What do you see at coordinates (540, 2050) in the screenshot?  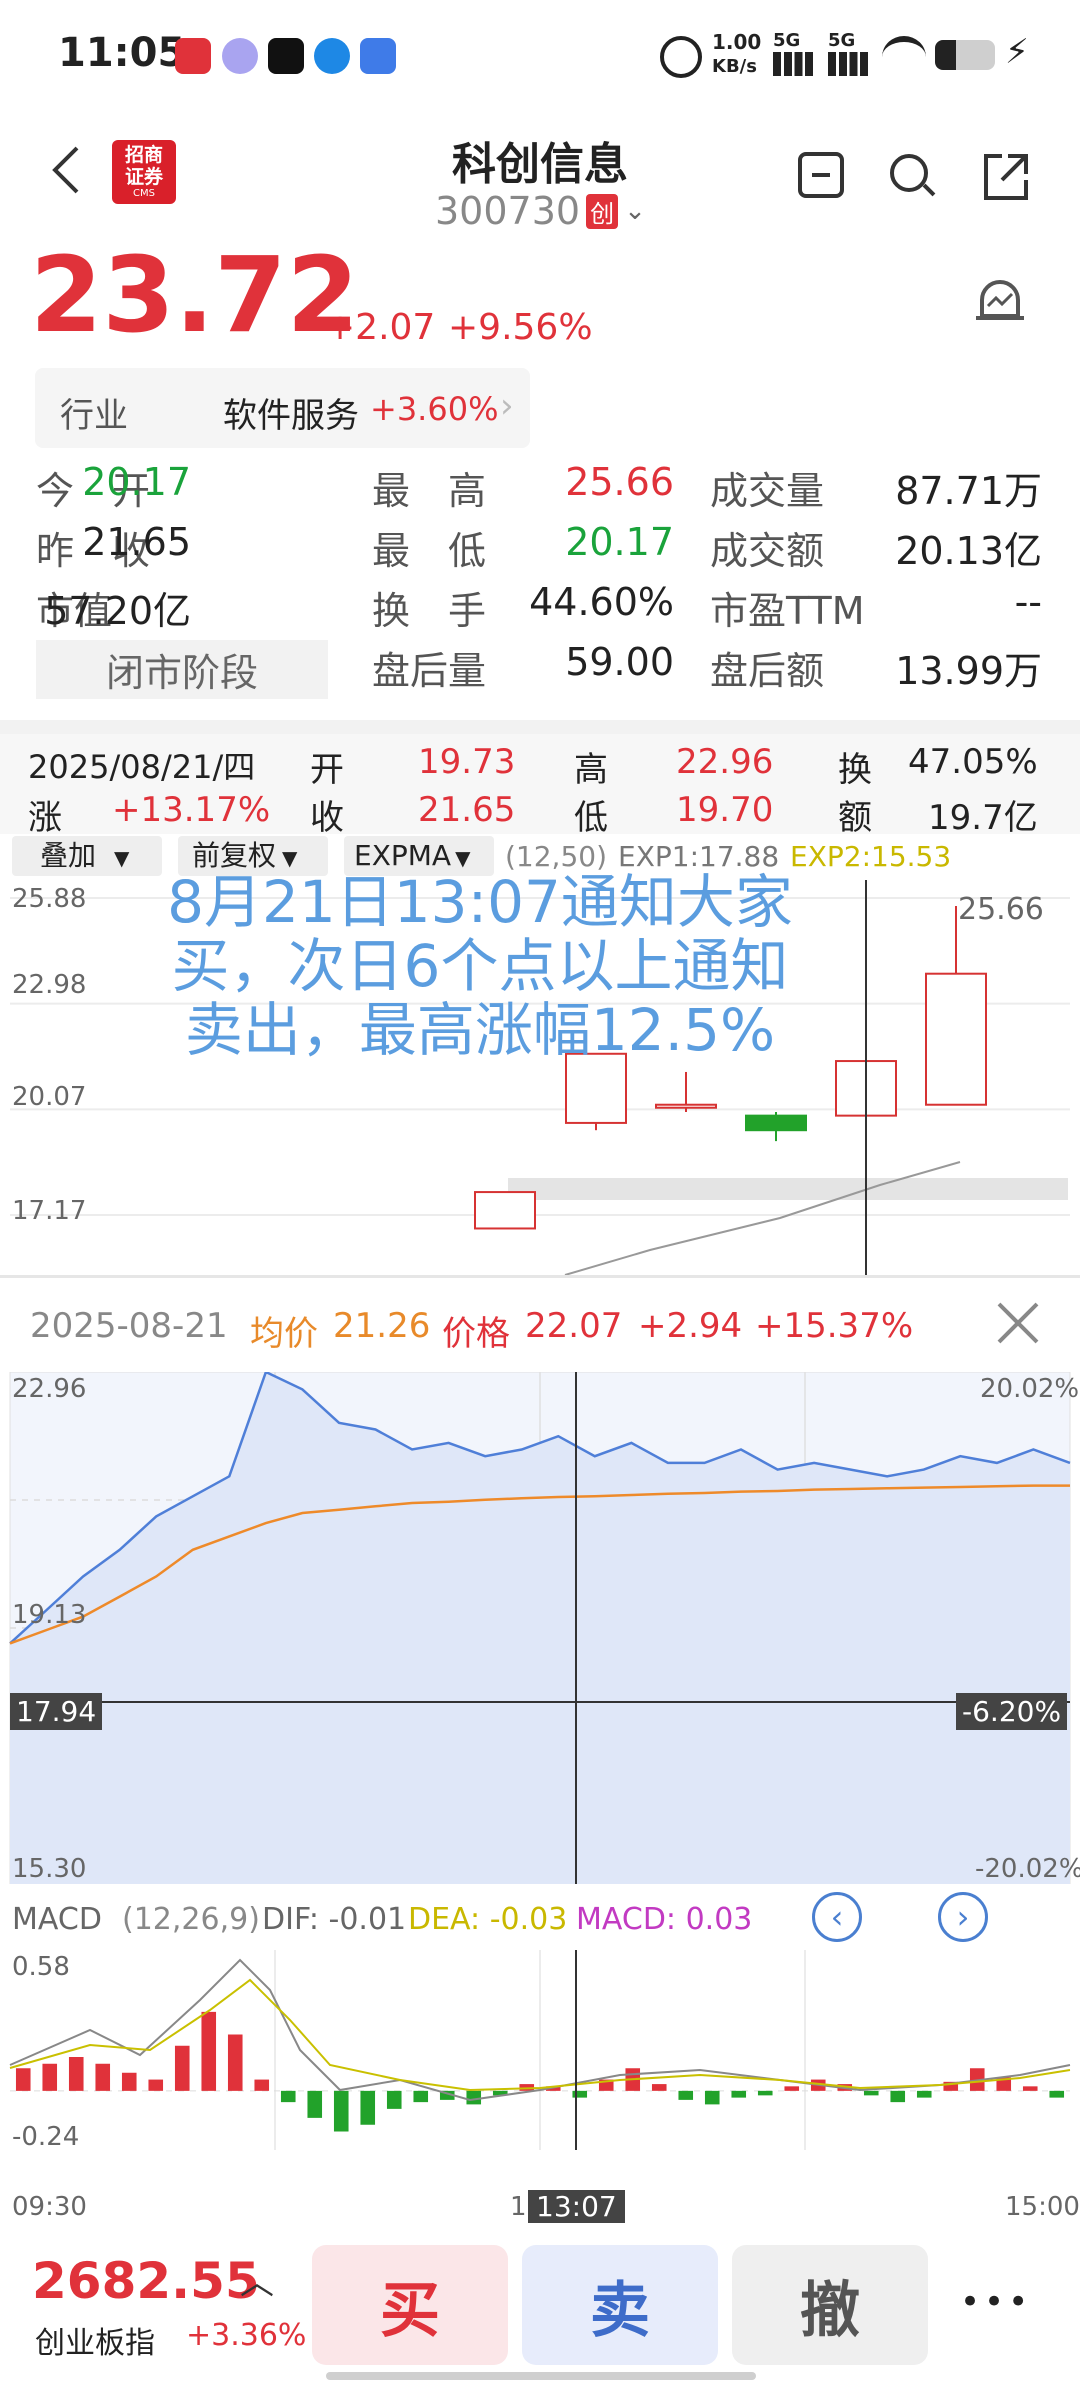 I see `macd-chart` at bounding box center [540, 2050].